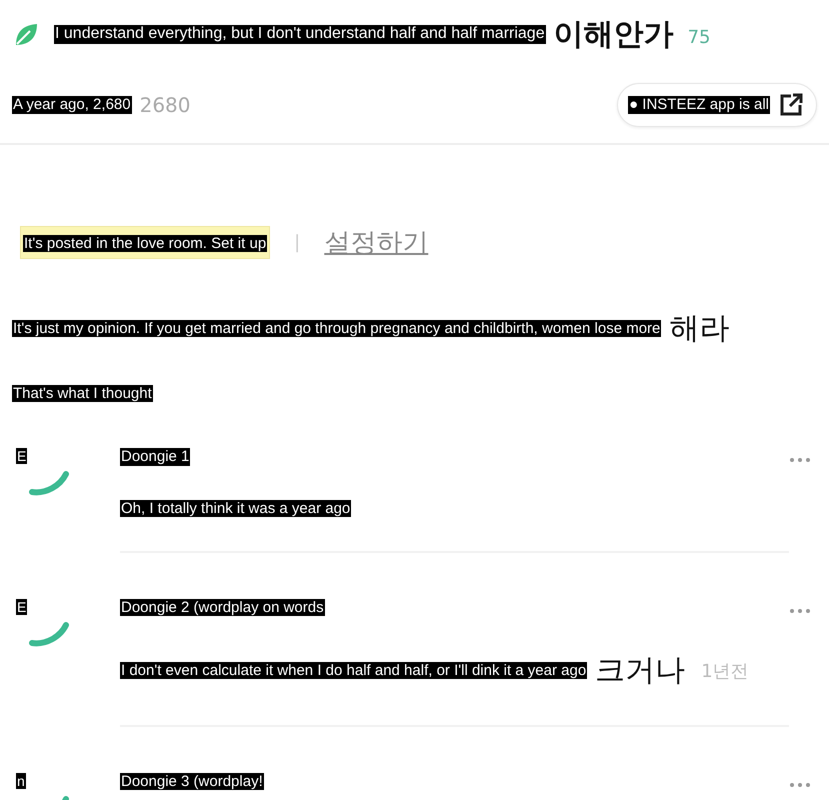  What do you see at coordinates (165, 105) in the screenshot?
I see `view-count: 2680` at bounding box center [165, 105].